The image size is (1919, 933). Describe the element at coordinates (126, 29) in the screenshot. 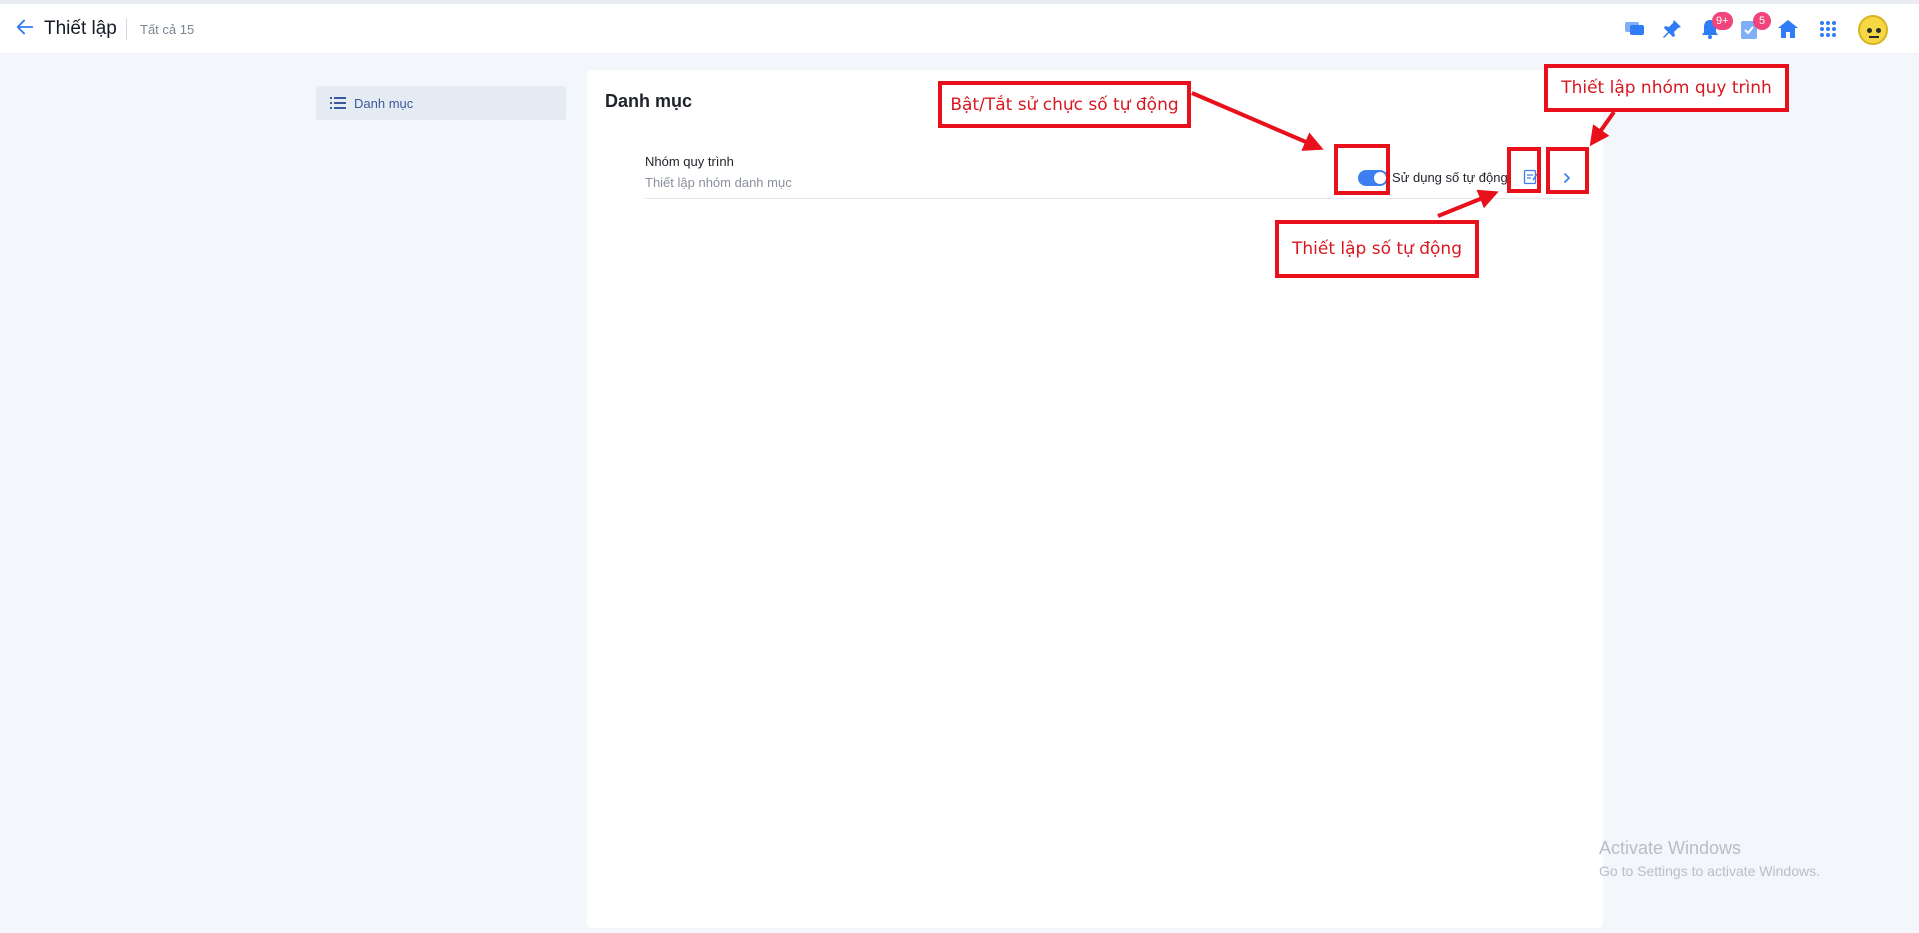

I see `title-divider` at that location.